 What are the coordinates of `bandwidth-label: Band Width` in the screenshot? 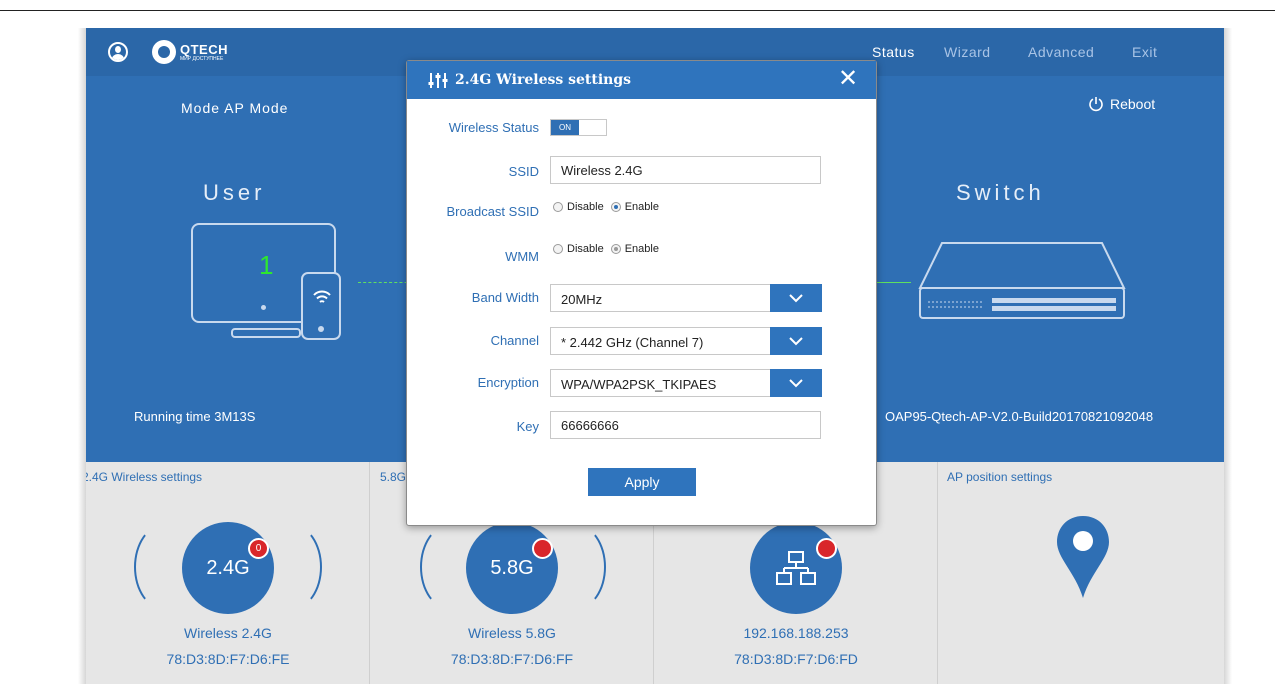 It's located at (505, 297).